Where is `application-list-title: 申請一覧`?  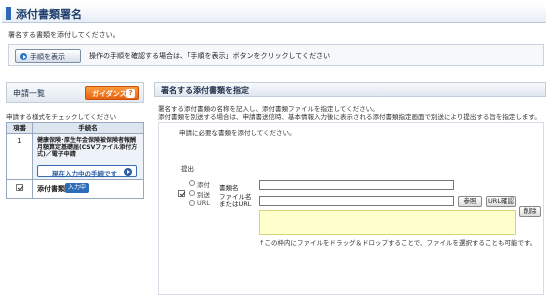 application-list-title: 申請一覧 is located at coordinates (29, 93).